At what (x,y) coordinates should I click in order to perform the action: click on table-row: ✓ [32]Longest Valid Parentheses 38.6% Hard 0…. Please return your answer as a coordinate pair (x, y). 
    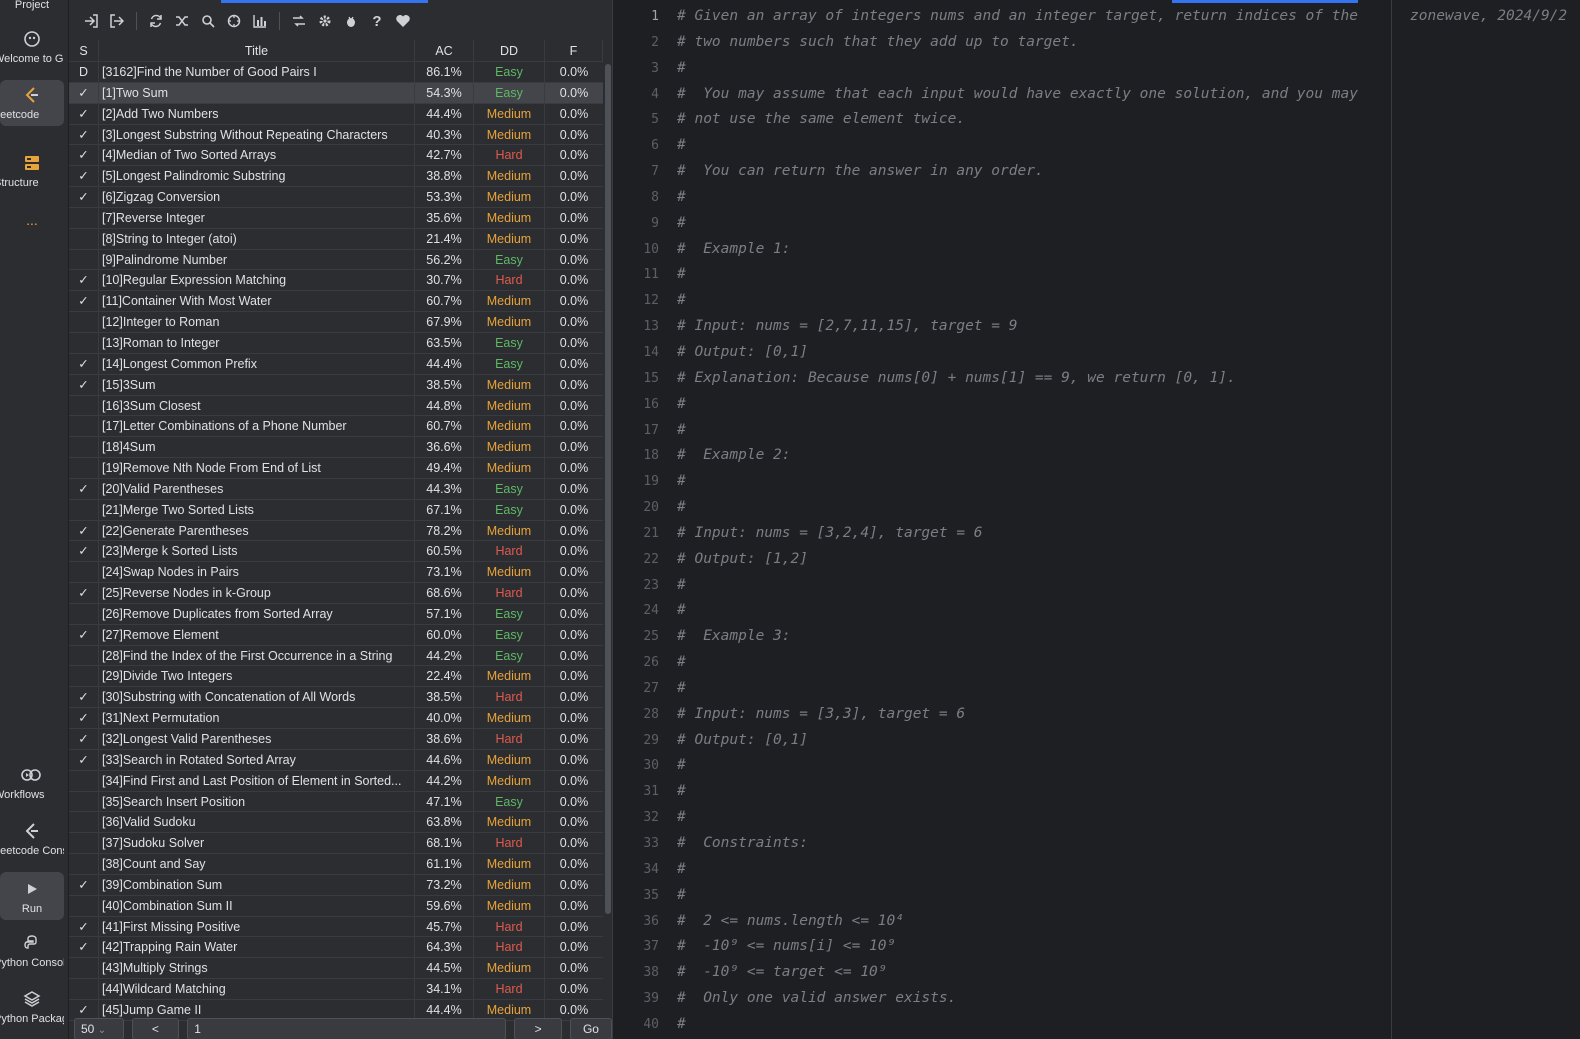
    Looking at the image, I should click on (336, 739).